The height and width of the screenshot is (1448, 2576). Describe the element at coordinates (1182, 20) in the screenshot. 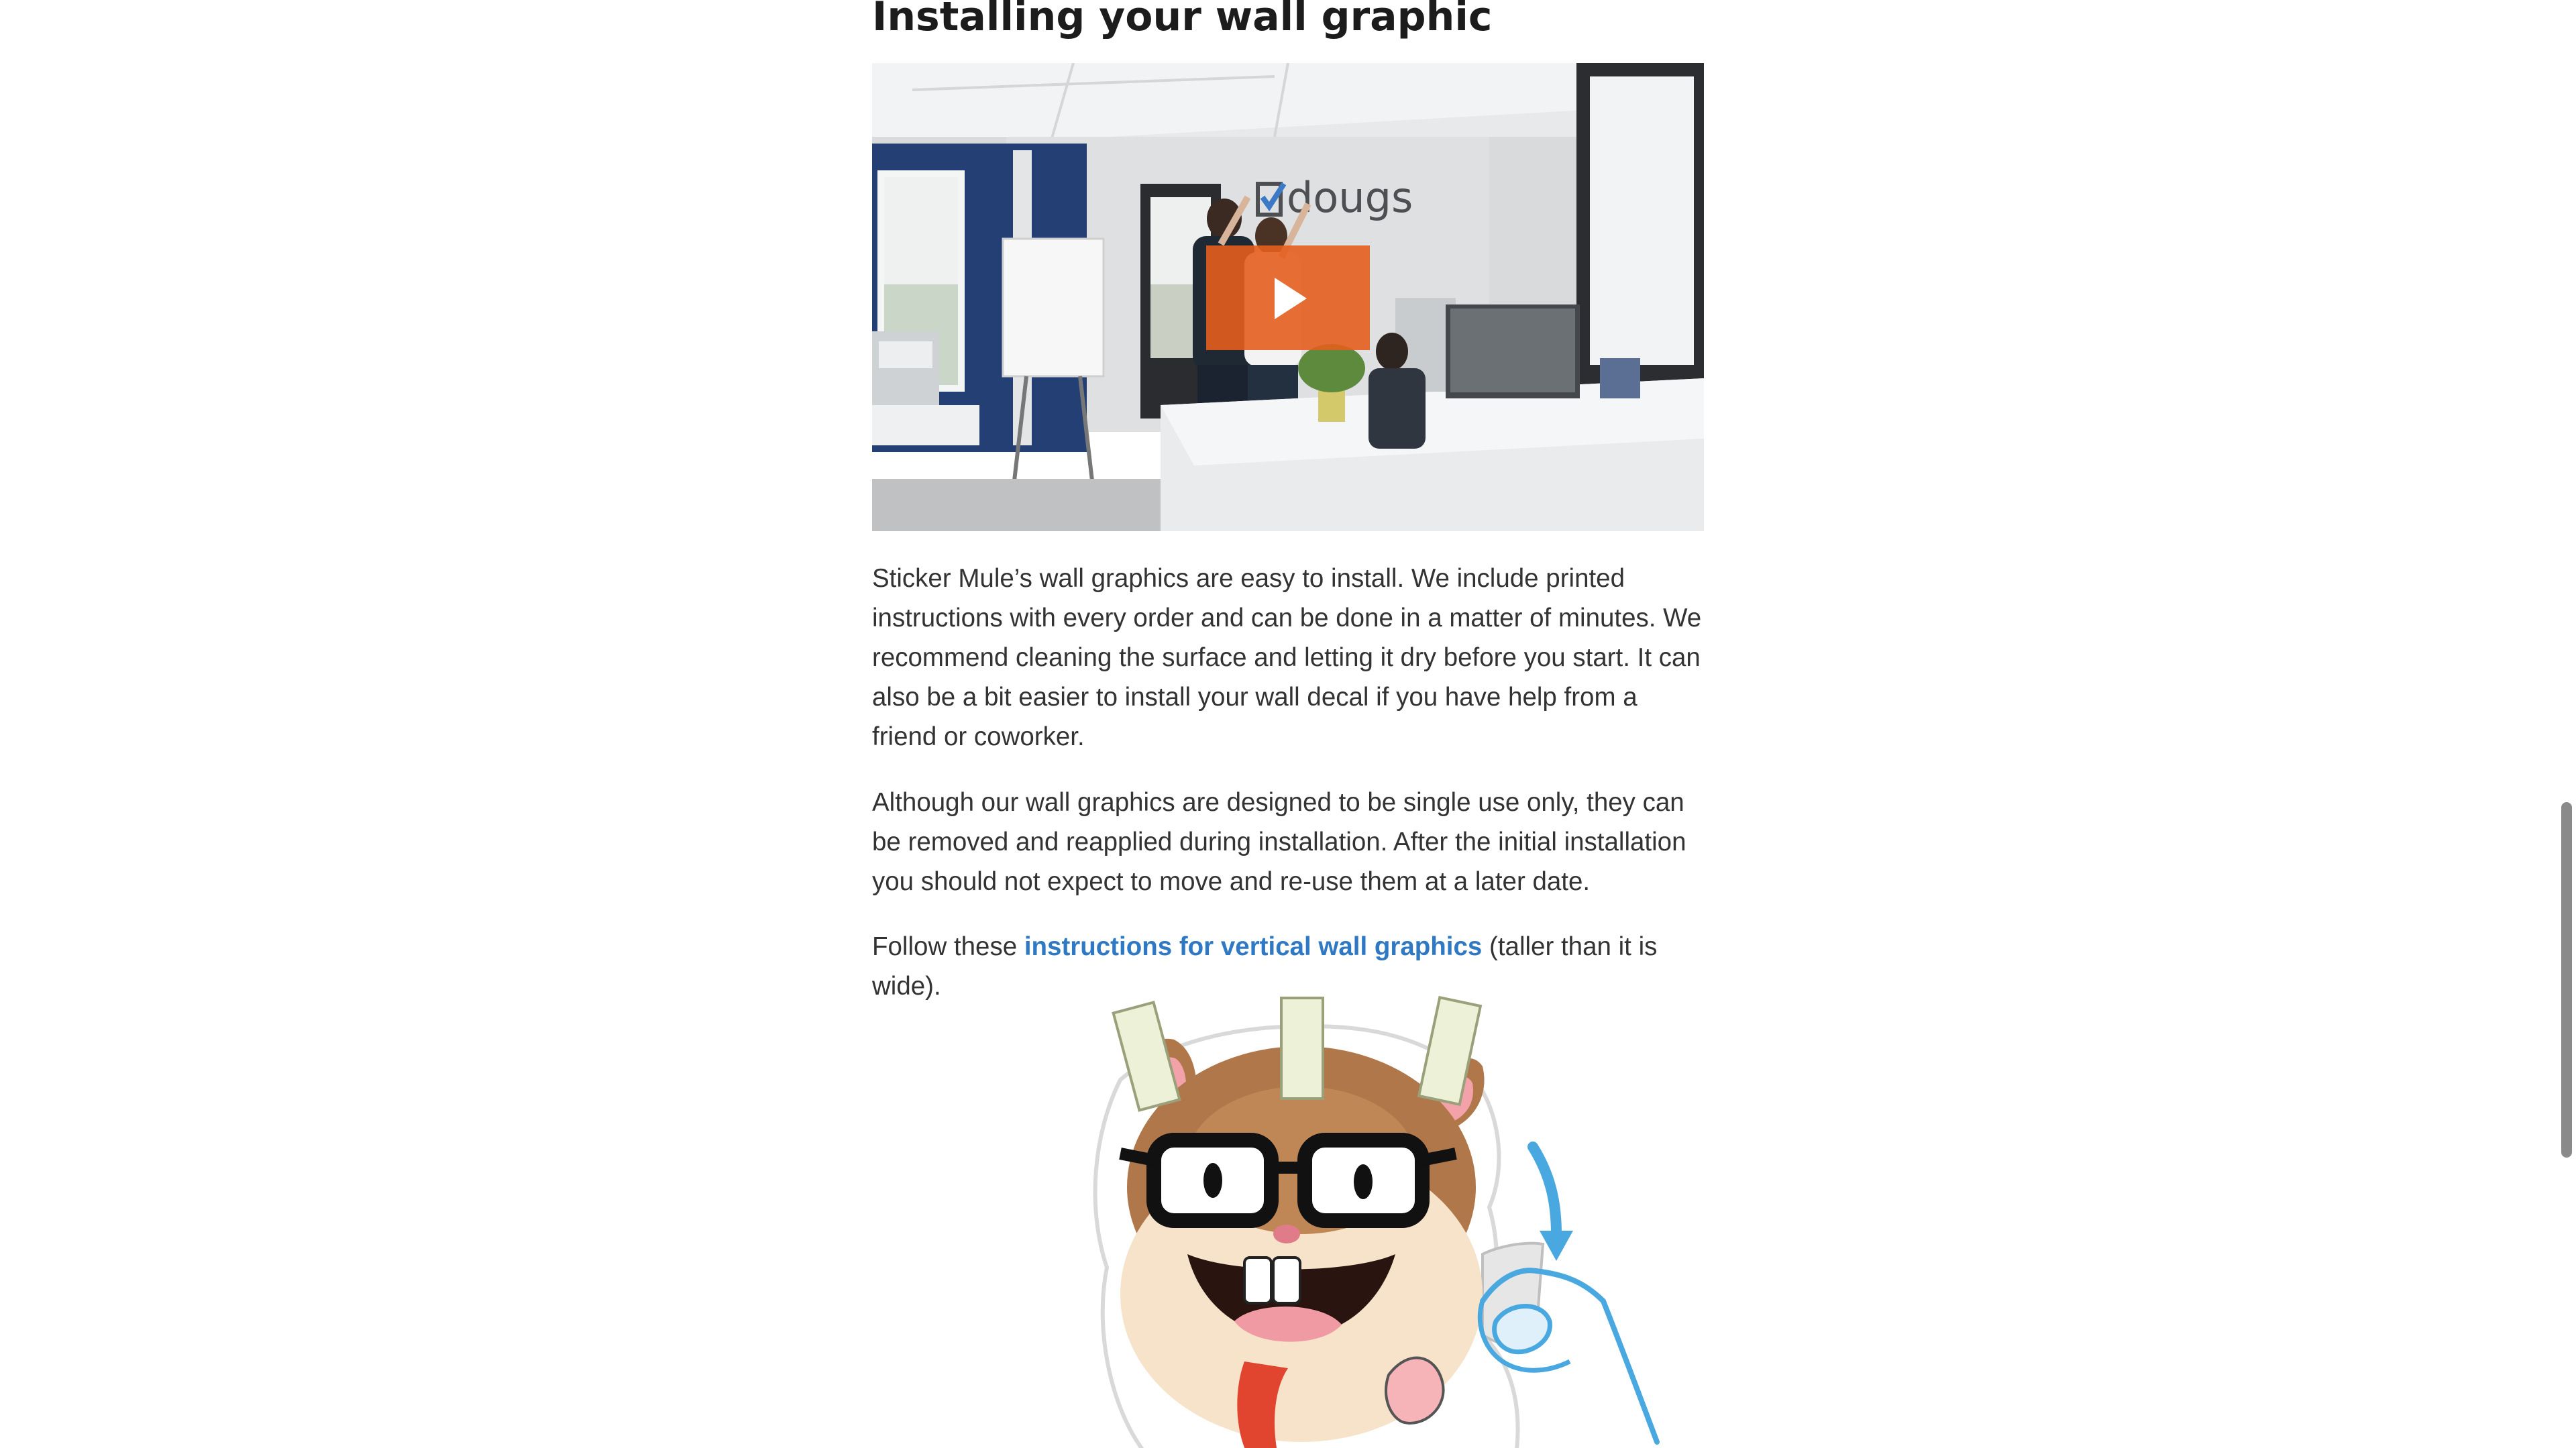

I see `section-heading: Installing your wall graphic` at that location.